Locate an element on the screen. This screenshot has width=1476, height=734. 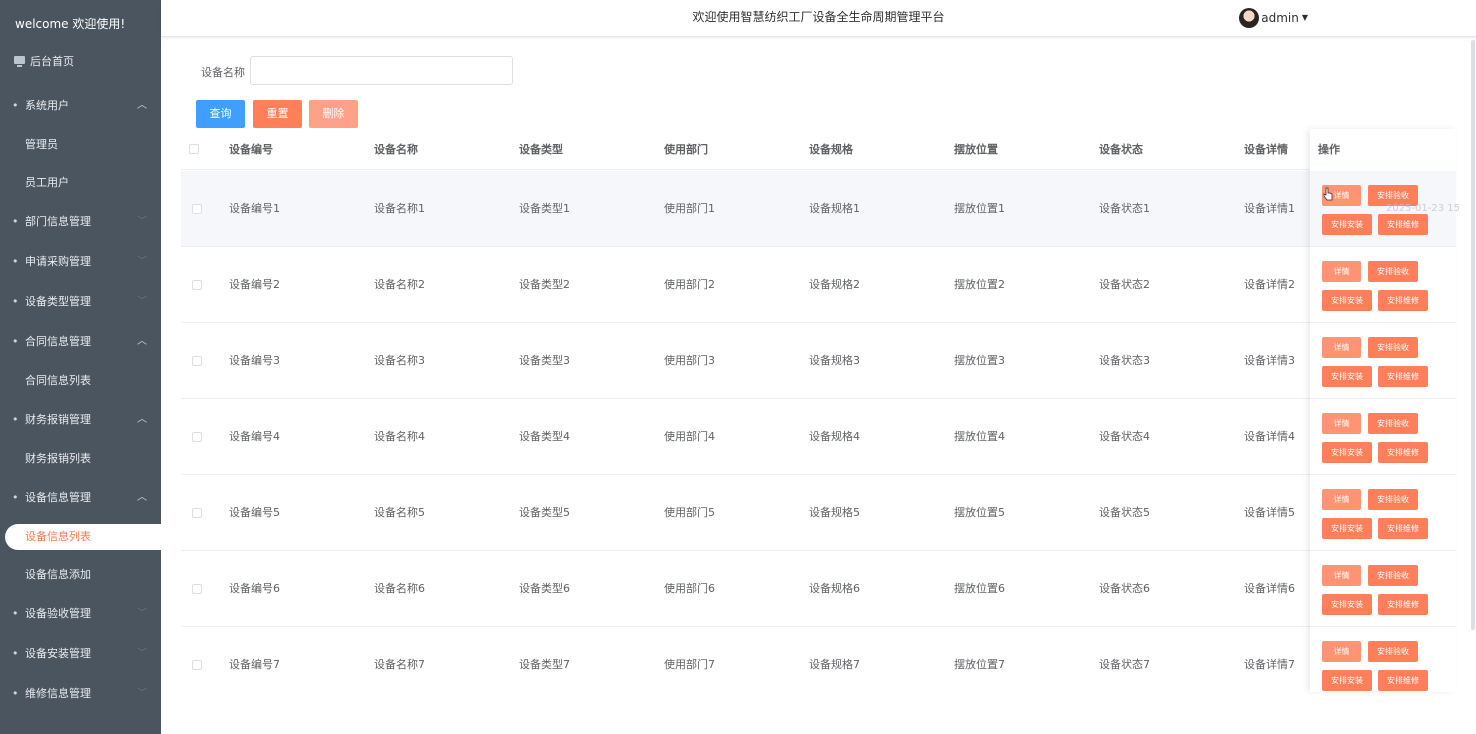
select-all-checkbox is located at coordinates (194, 149).